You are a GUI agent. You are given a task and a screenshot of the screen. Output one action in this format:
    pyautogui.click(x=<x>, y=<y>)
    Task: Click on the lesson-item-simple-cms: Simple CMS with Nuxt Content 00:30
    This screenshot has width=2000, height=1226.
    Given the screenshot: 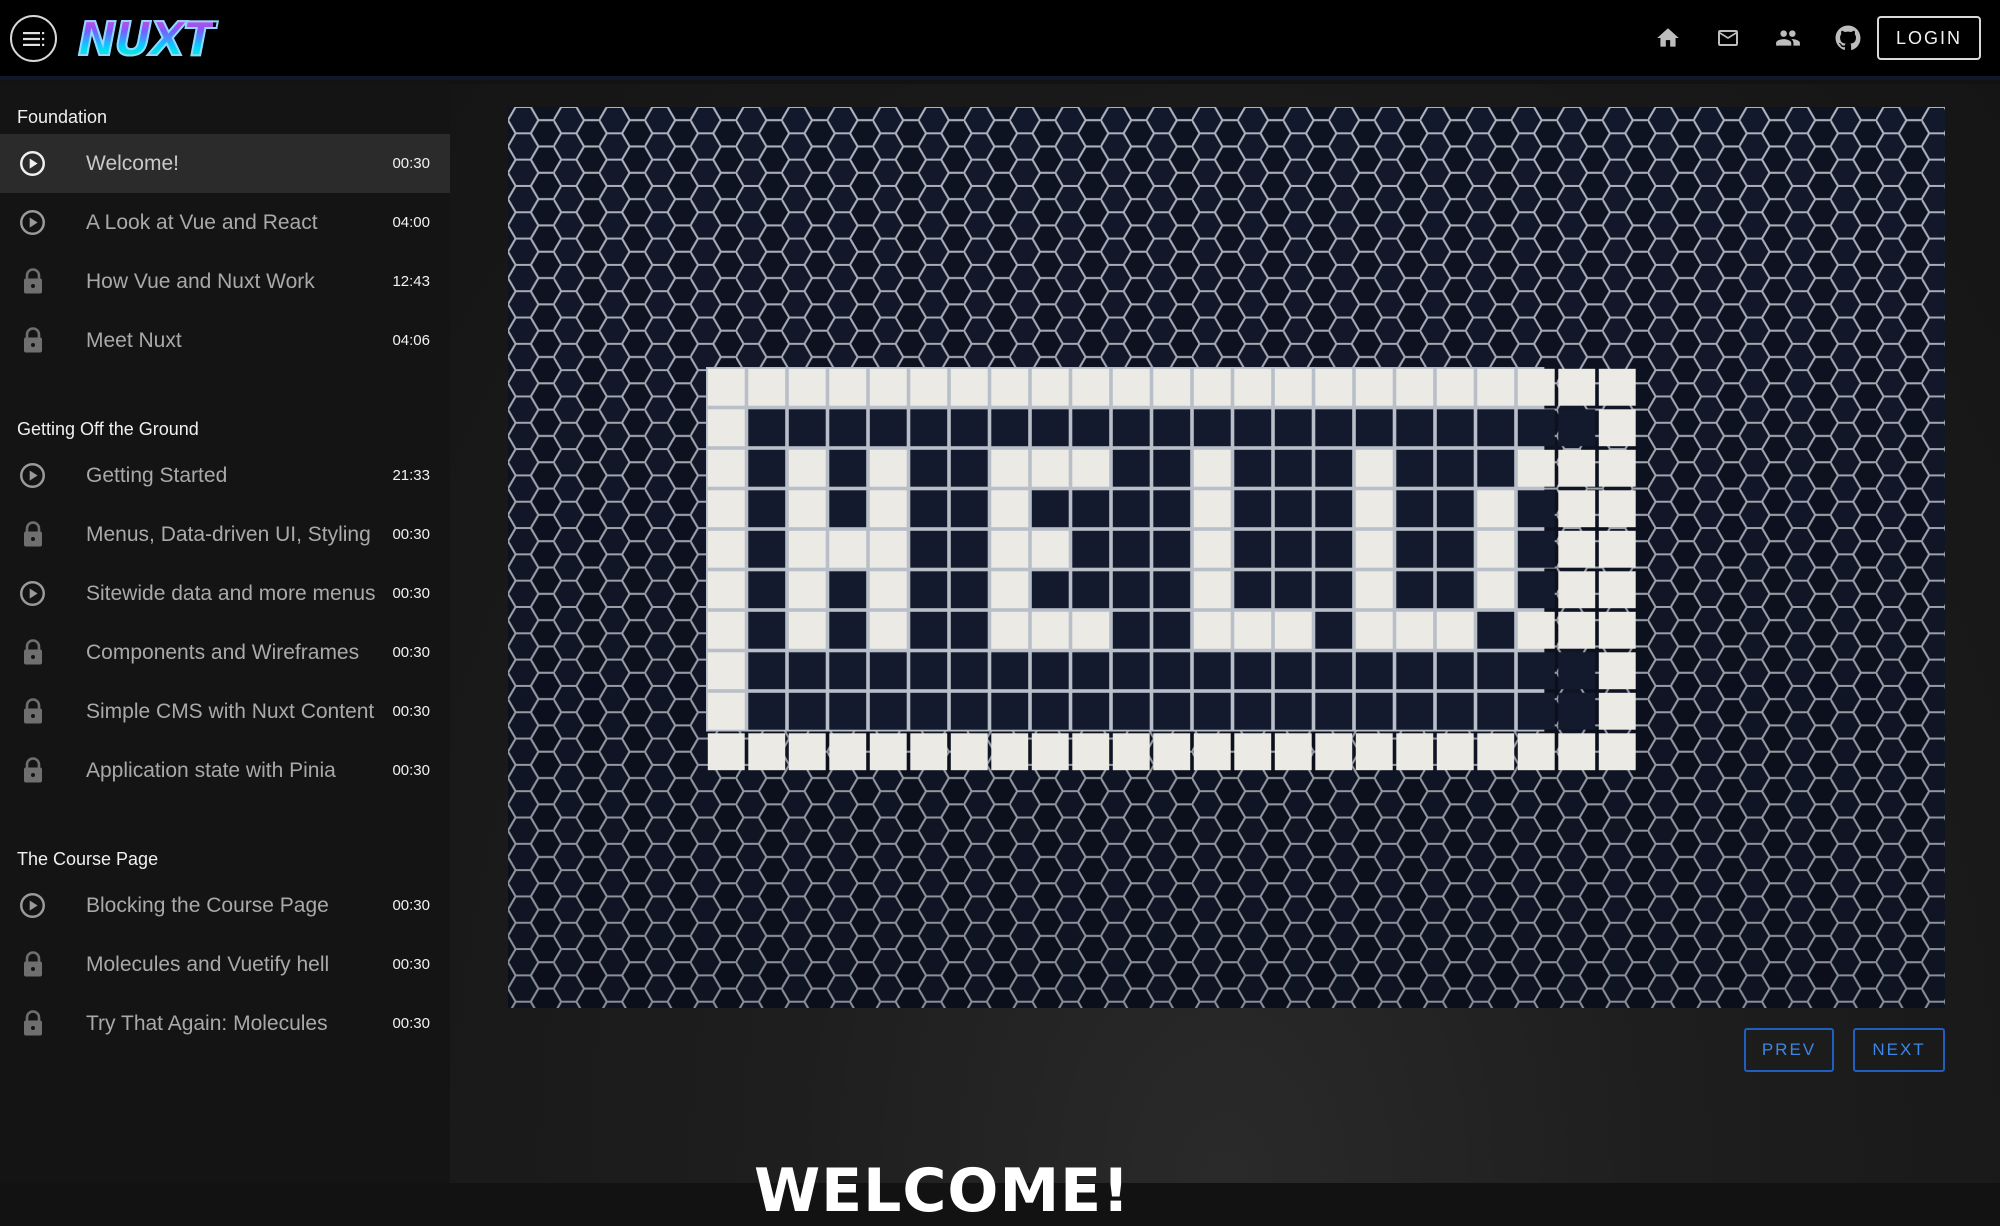 What is the action you would take?
    pyautogui.click(x=225, y=711)
    